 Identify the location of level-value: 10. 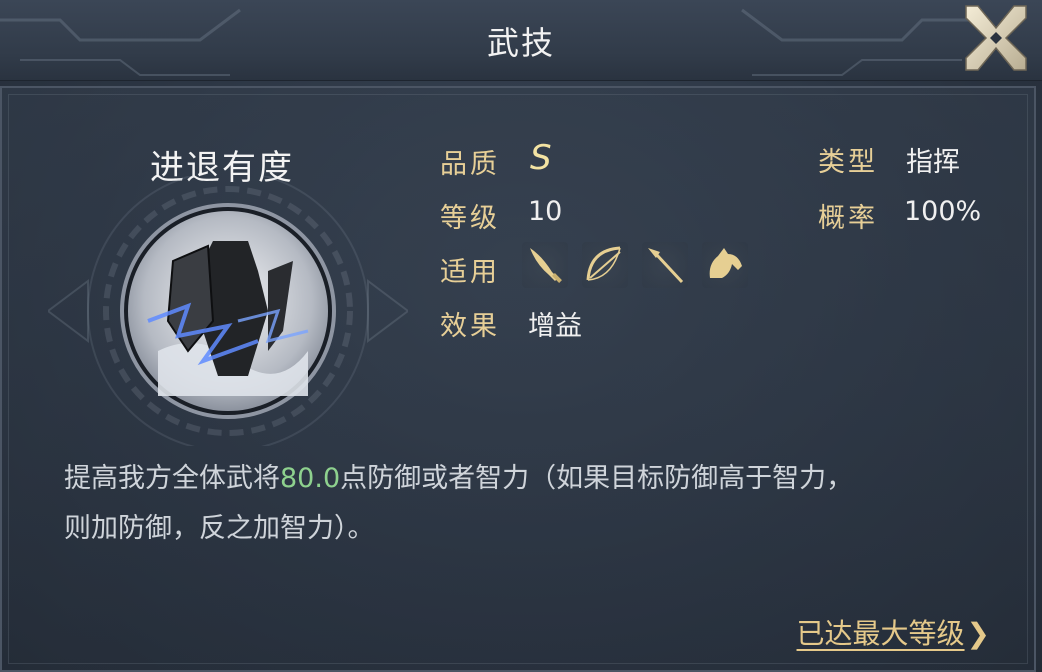
(545, 211).